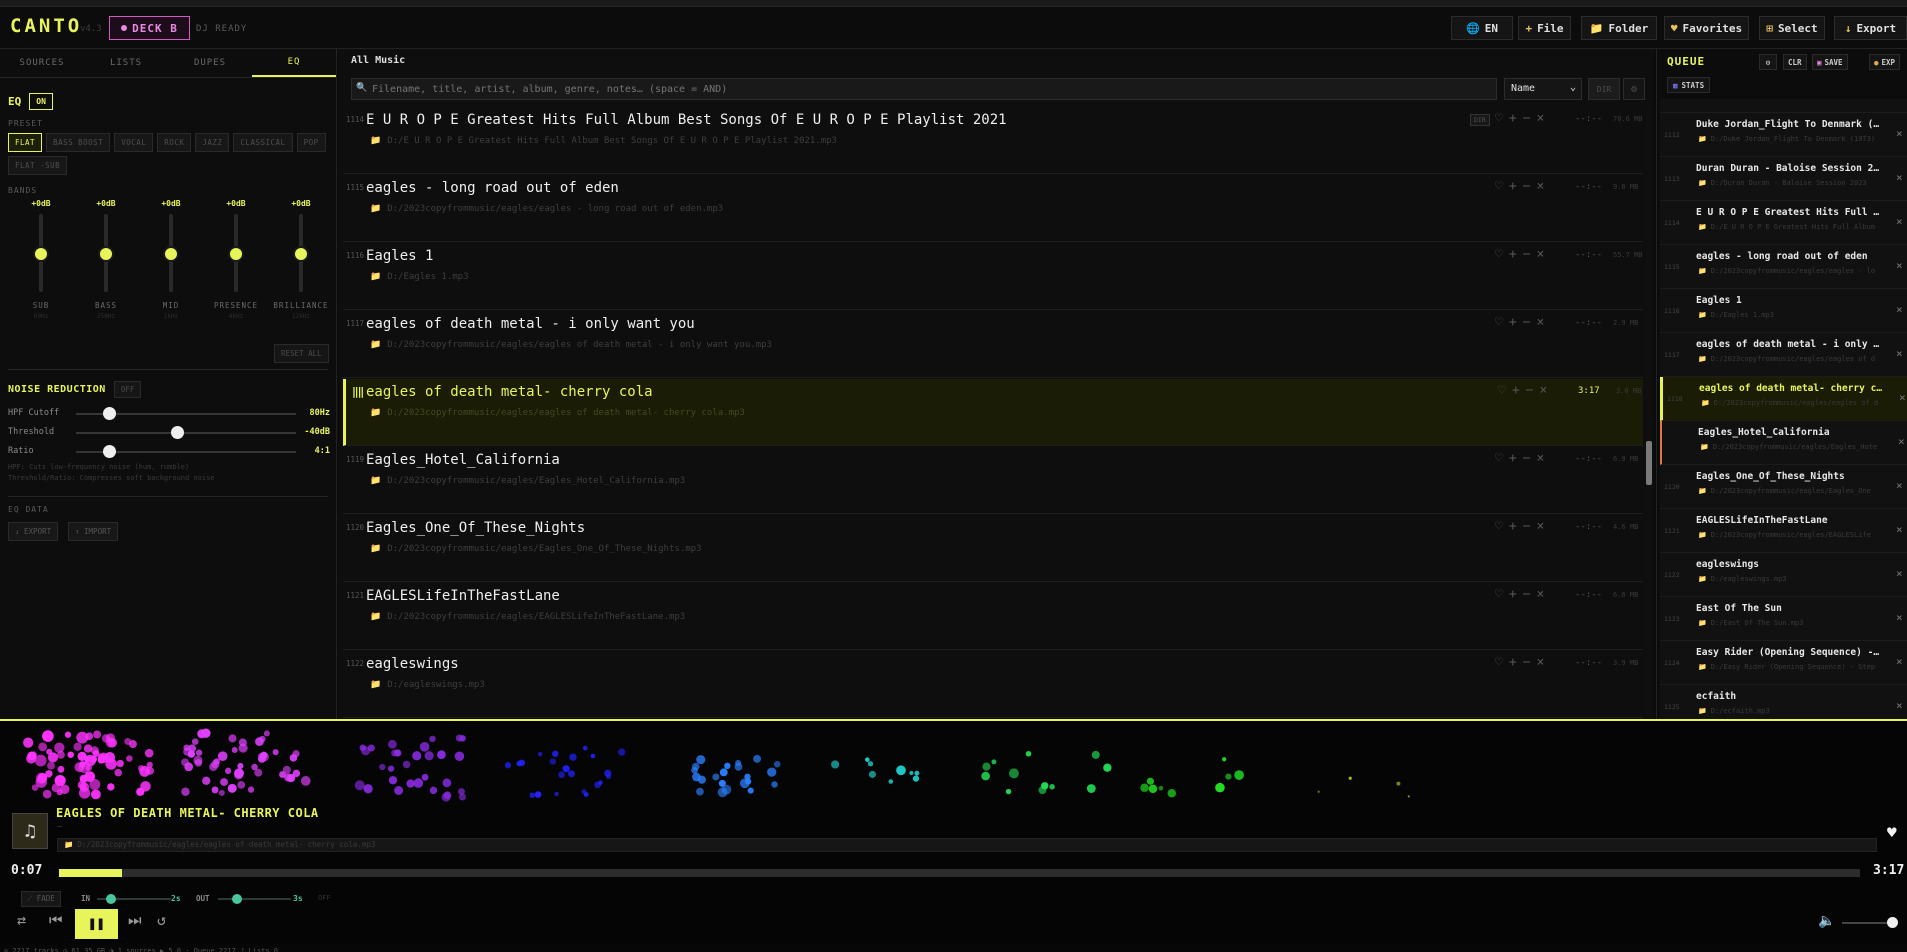 The height and width of the screenshot is (952, 1907). What do you see at coordinates (1783, 575) in the screenshot?
I see `queue-item: 1122 eagleswings 📁 D:/eagleswings.mp3 ×` at bounding box center [1783, 575].